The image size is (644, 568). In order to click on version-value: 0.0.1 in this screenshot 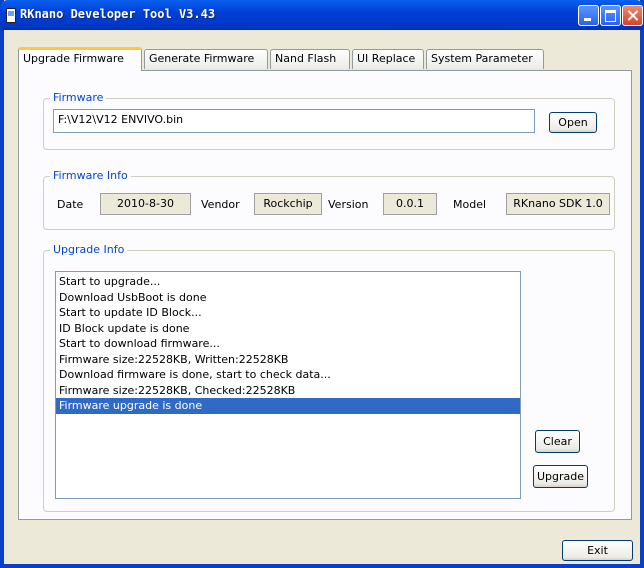, I will do `click(410, 204)`.